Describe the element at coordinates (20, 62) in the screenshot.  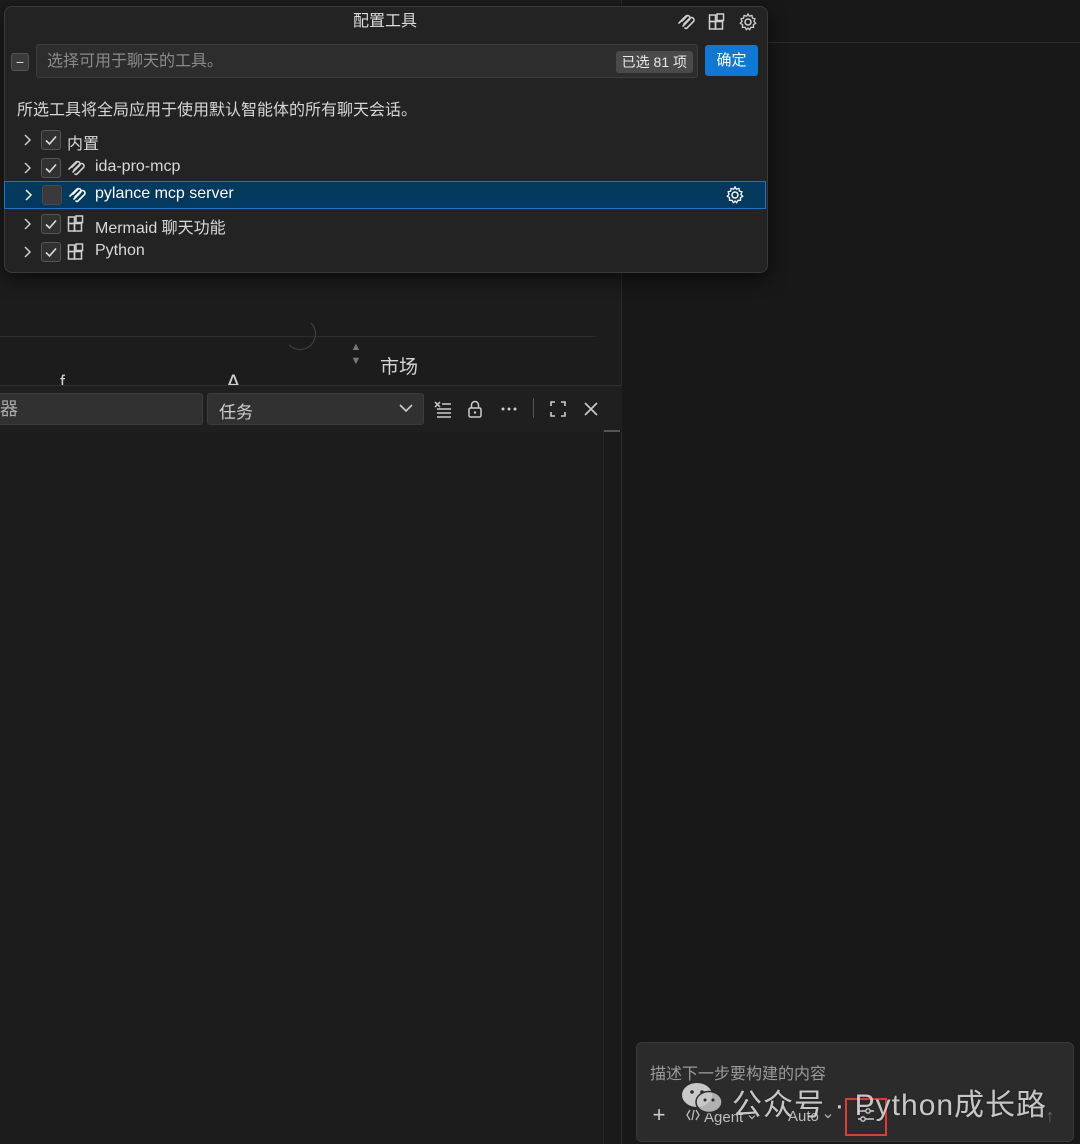
I see `collapse-all-button: −` at that location.